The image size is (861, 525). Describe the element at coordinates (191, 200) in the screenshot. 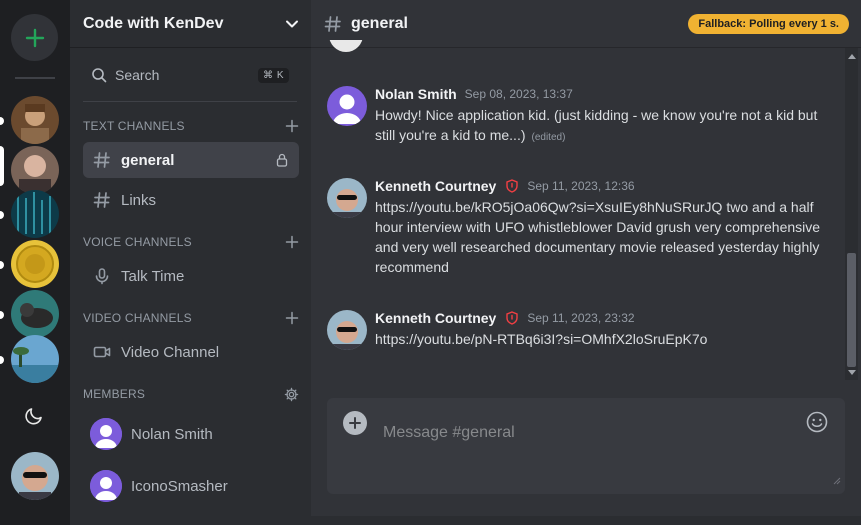

I see `channel-links: Links` at that location.